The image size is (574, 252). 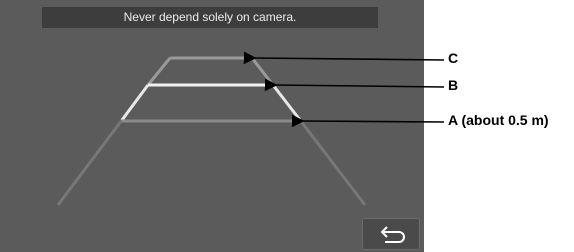 What do you see at coordinates (344, 58) in the screenshot?
I see `callout-arrow-c` at bounding box center [344, 58].